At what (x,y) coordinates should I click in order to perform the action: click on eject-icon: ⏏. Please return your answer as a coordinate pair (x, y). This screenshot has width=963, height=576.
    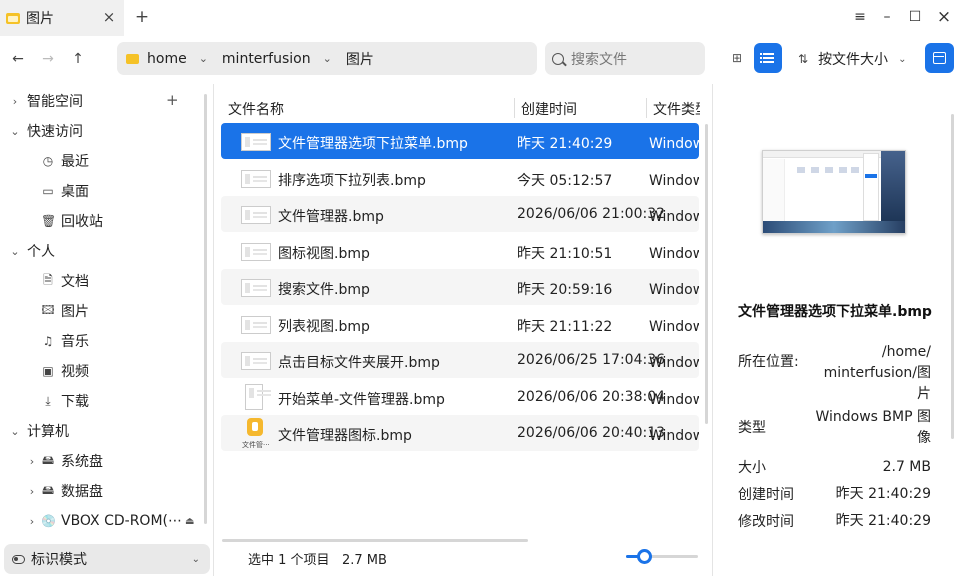
    Looking at the image, I should click on (189, 521).